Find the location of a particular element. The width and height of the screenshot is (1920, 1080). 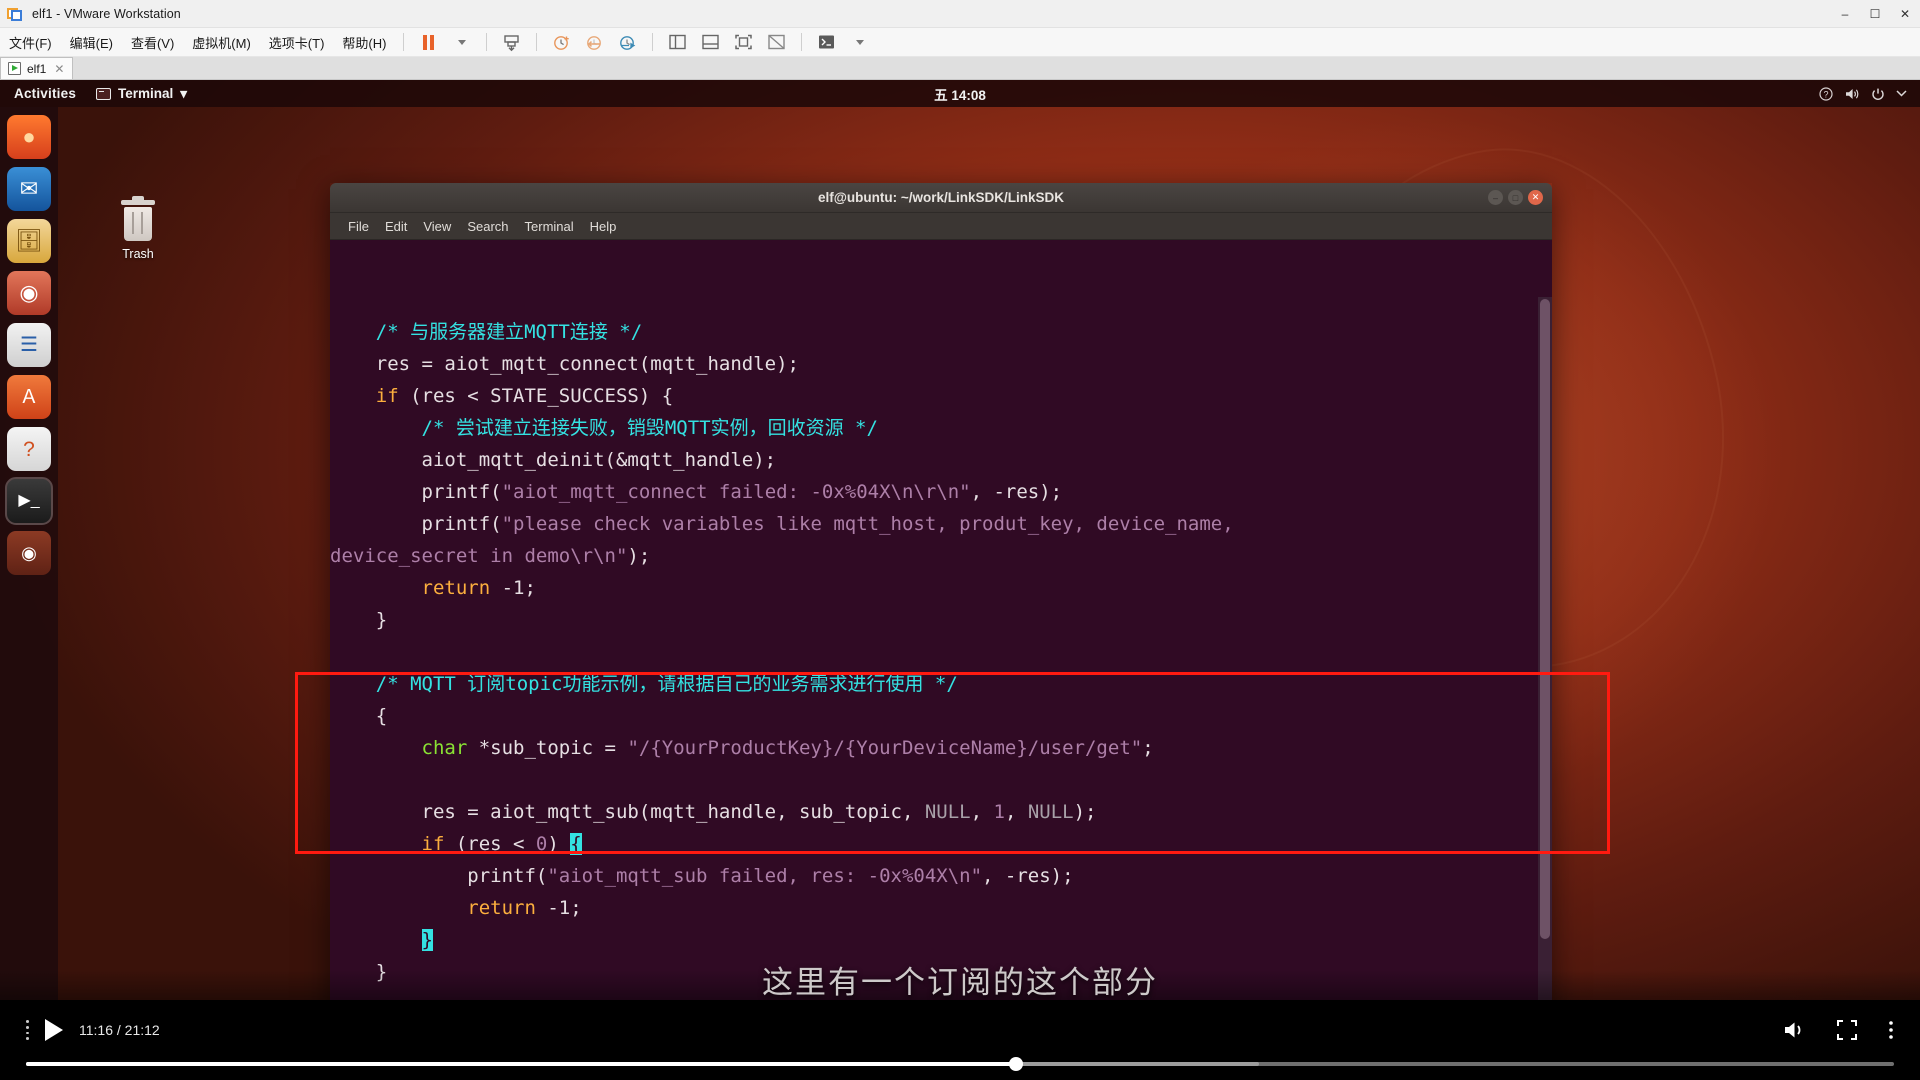

terminal-menu-search: Search is located at coordinates (487, 226).